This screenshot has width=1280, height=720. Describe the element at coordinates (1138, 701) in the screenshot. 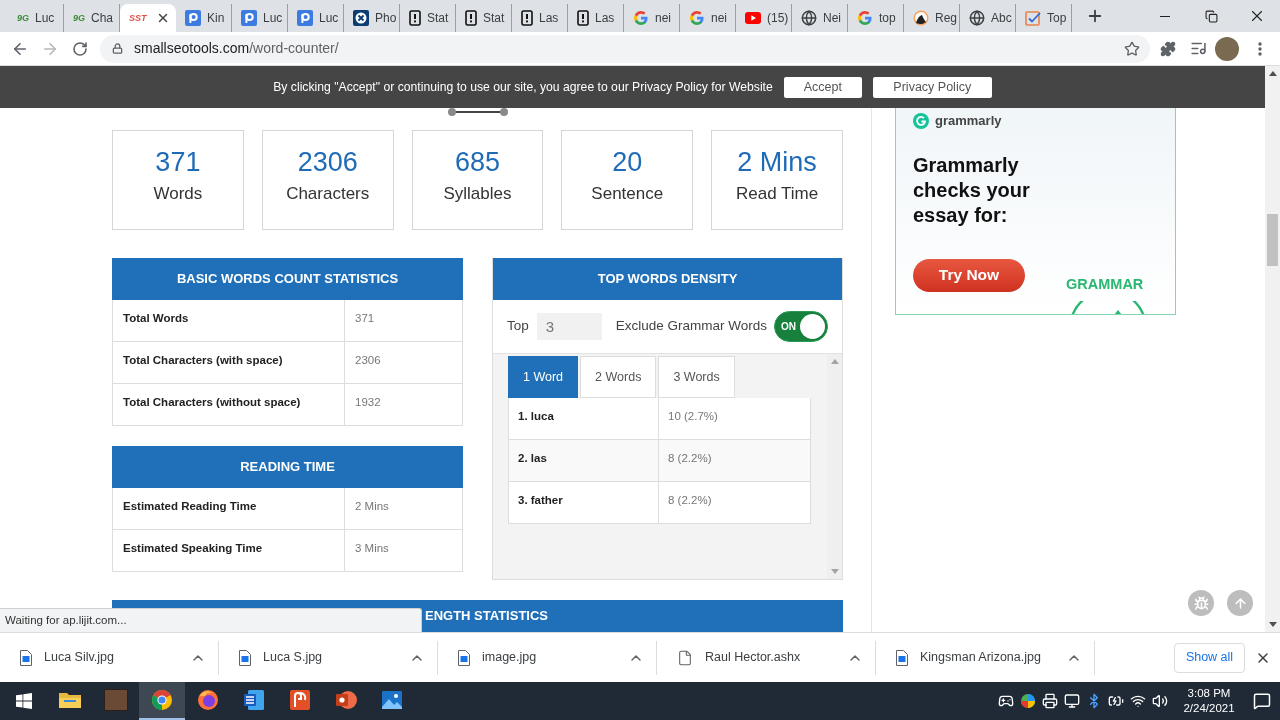

I see `wifi-icon` at that location.